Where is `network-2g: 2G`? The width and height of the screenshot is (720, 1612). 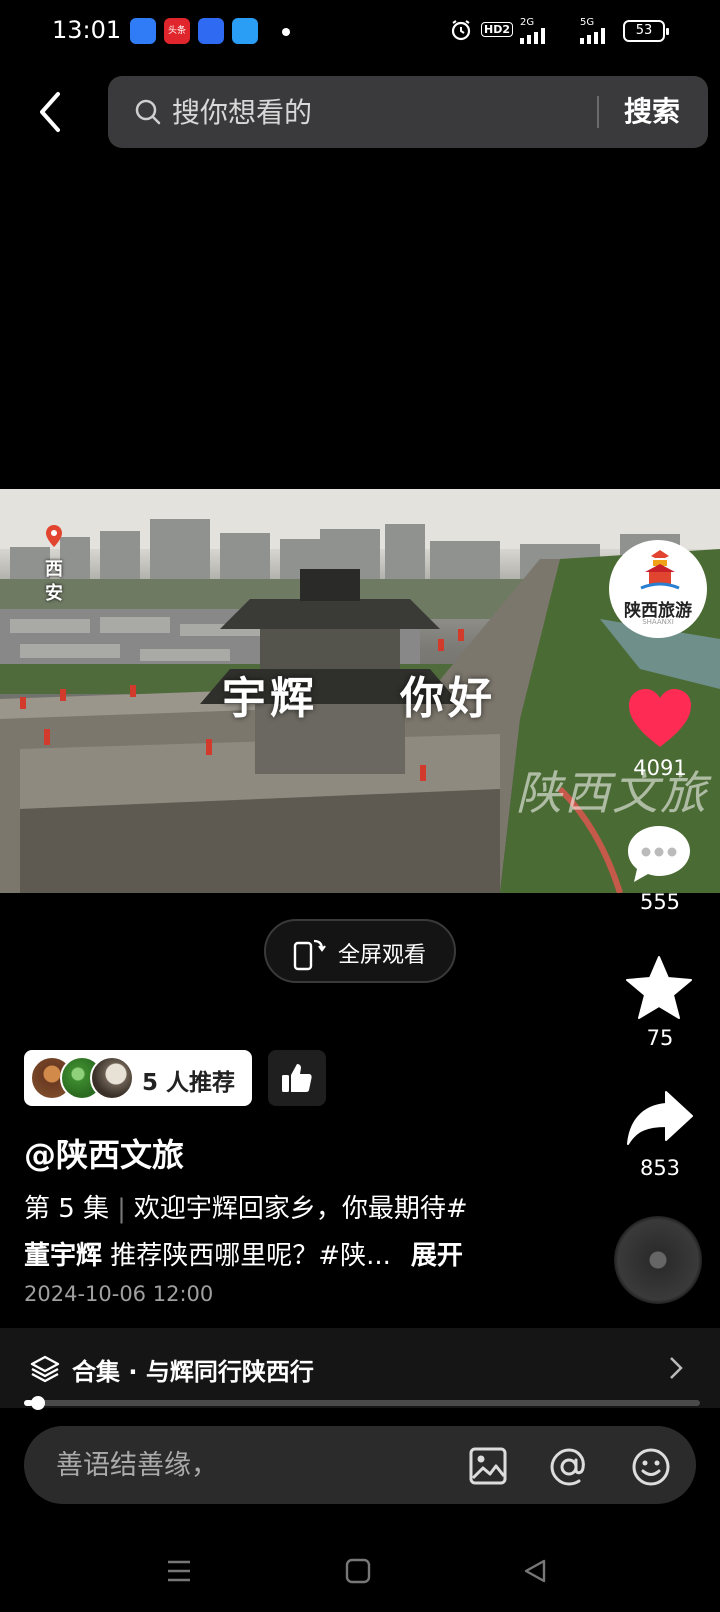 network-2g: 2G is located at coordinates (527, 22).